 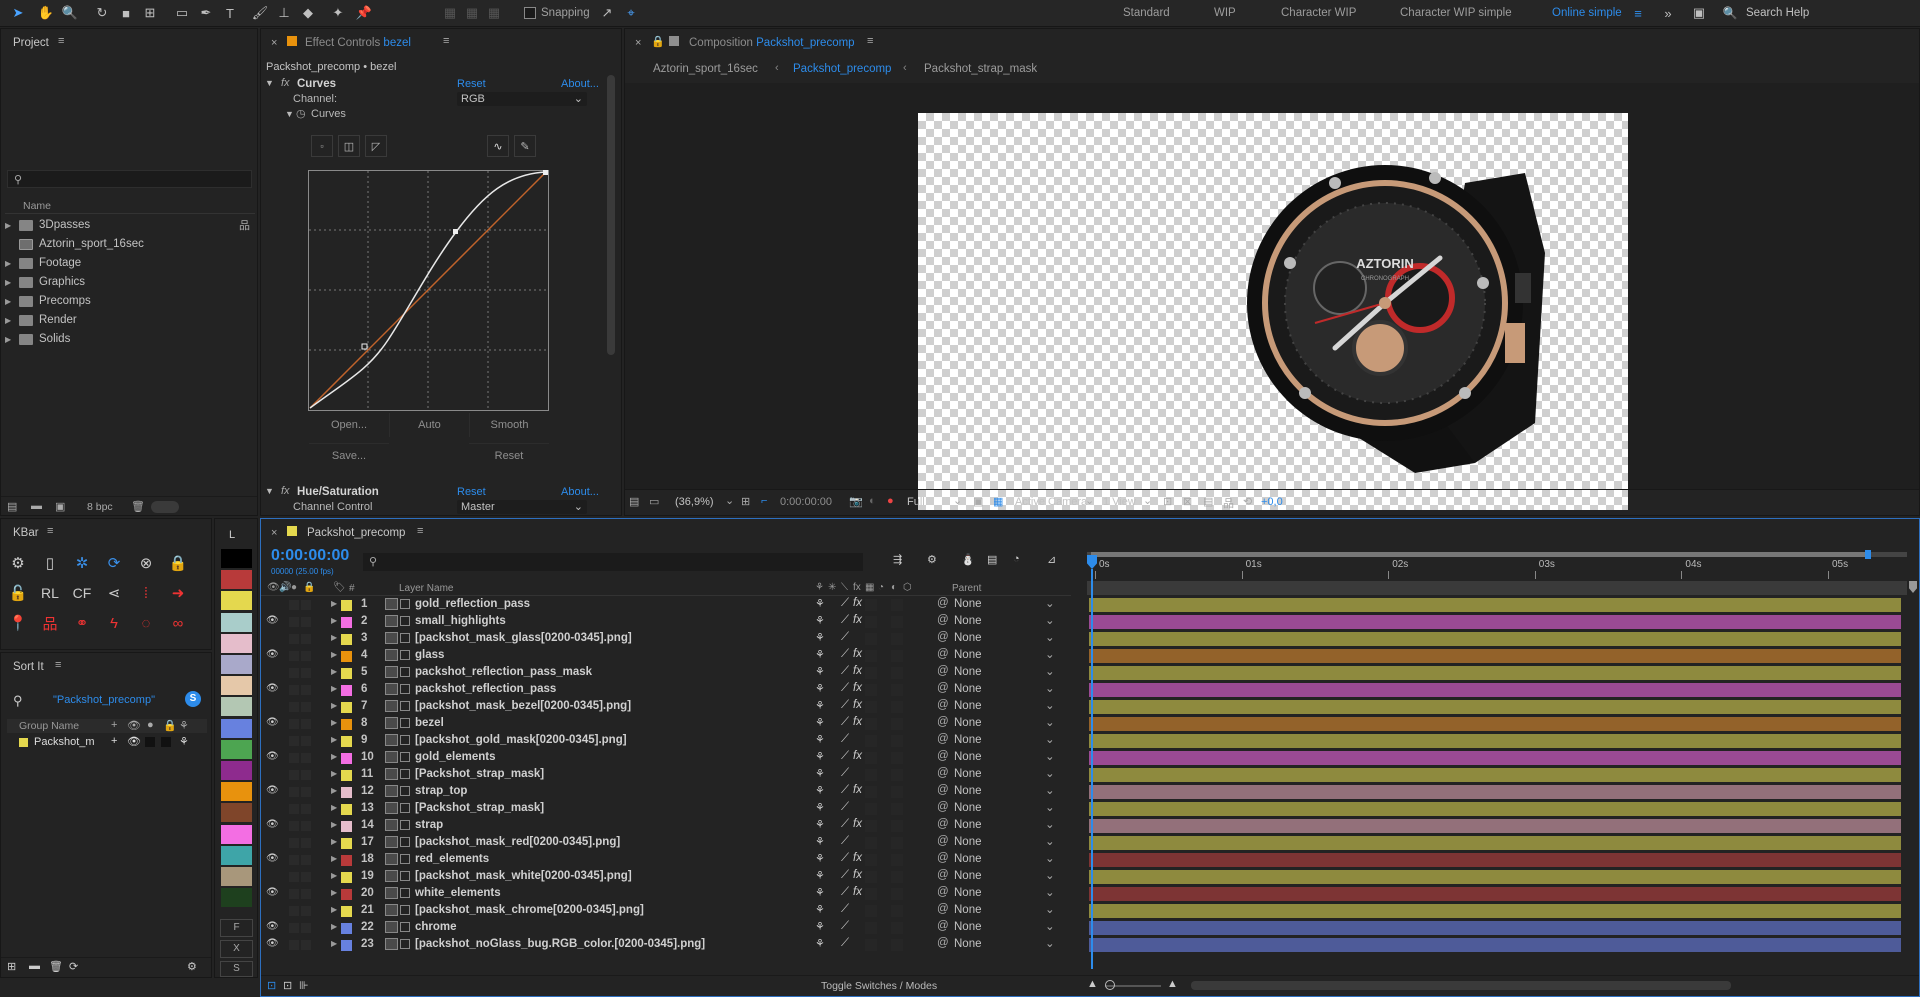 What do you see at coordinates (472, 604) in the screenshot?
I see `layer-name: gold_reflection_pass` at bounding box center [472, 604].